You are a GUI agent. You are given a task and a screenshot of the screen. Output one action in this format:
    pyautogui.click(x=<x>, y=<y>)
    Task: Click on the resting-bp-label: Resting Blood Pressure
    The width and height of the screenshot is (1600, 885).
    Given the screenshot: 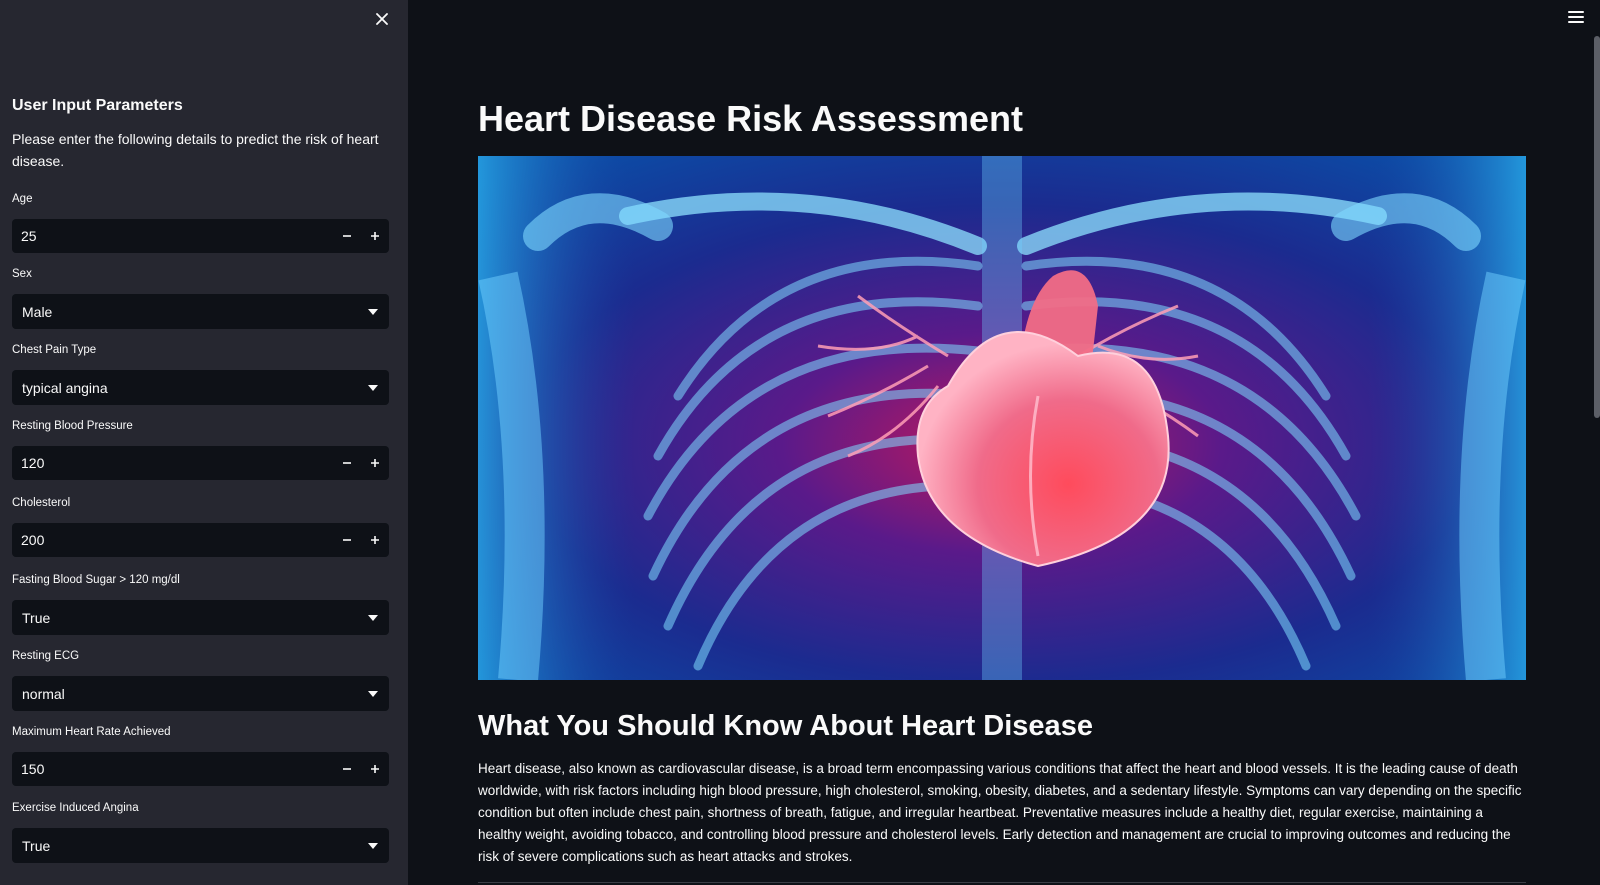 What is the action you would take?
    pyautogui.click(x=72, y=426)
    